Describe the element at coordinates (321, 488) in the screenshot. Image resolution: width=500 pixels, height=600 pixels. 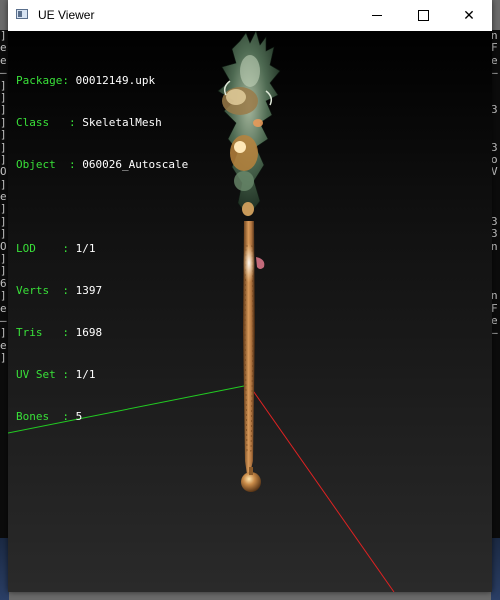
I see `x-axis-red` at that location.